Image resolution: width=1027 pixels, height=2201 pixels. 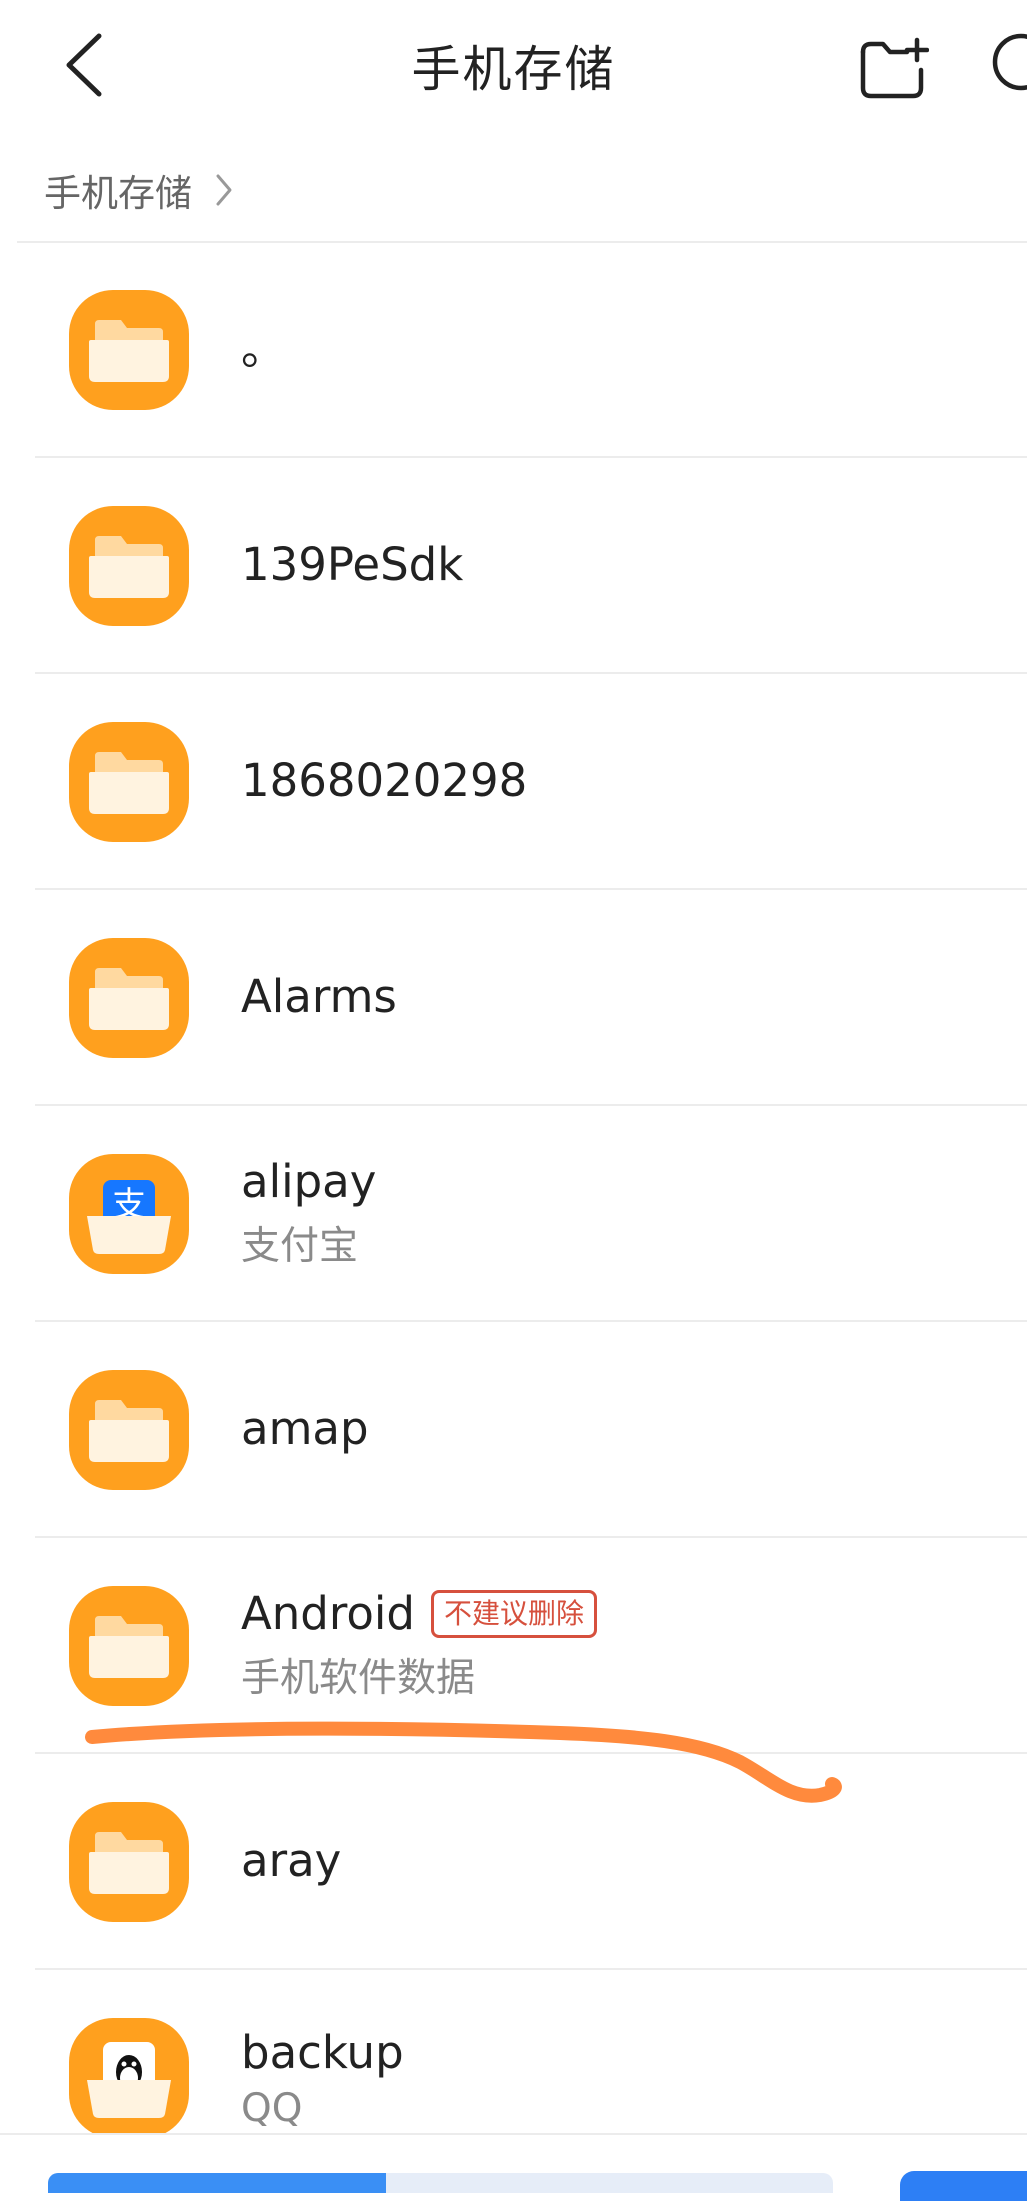 I want to click on folder-subtitle: 手机软件数据, so click(x=358, y=1678).